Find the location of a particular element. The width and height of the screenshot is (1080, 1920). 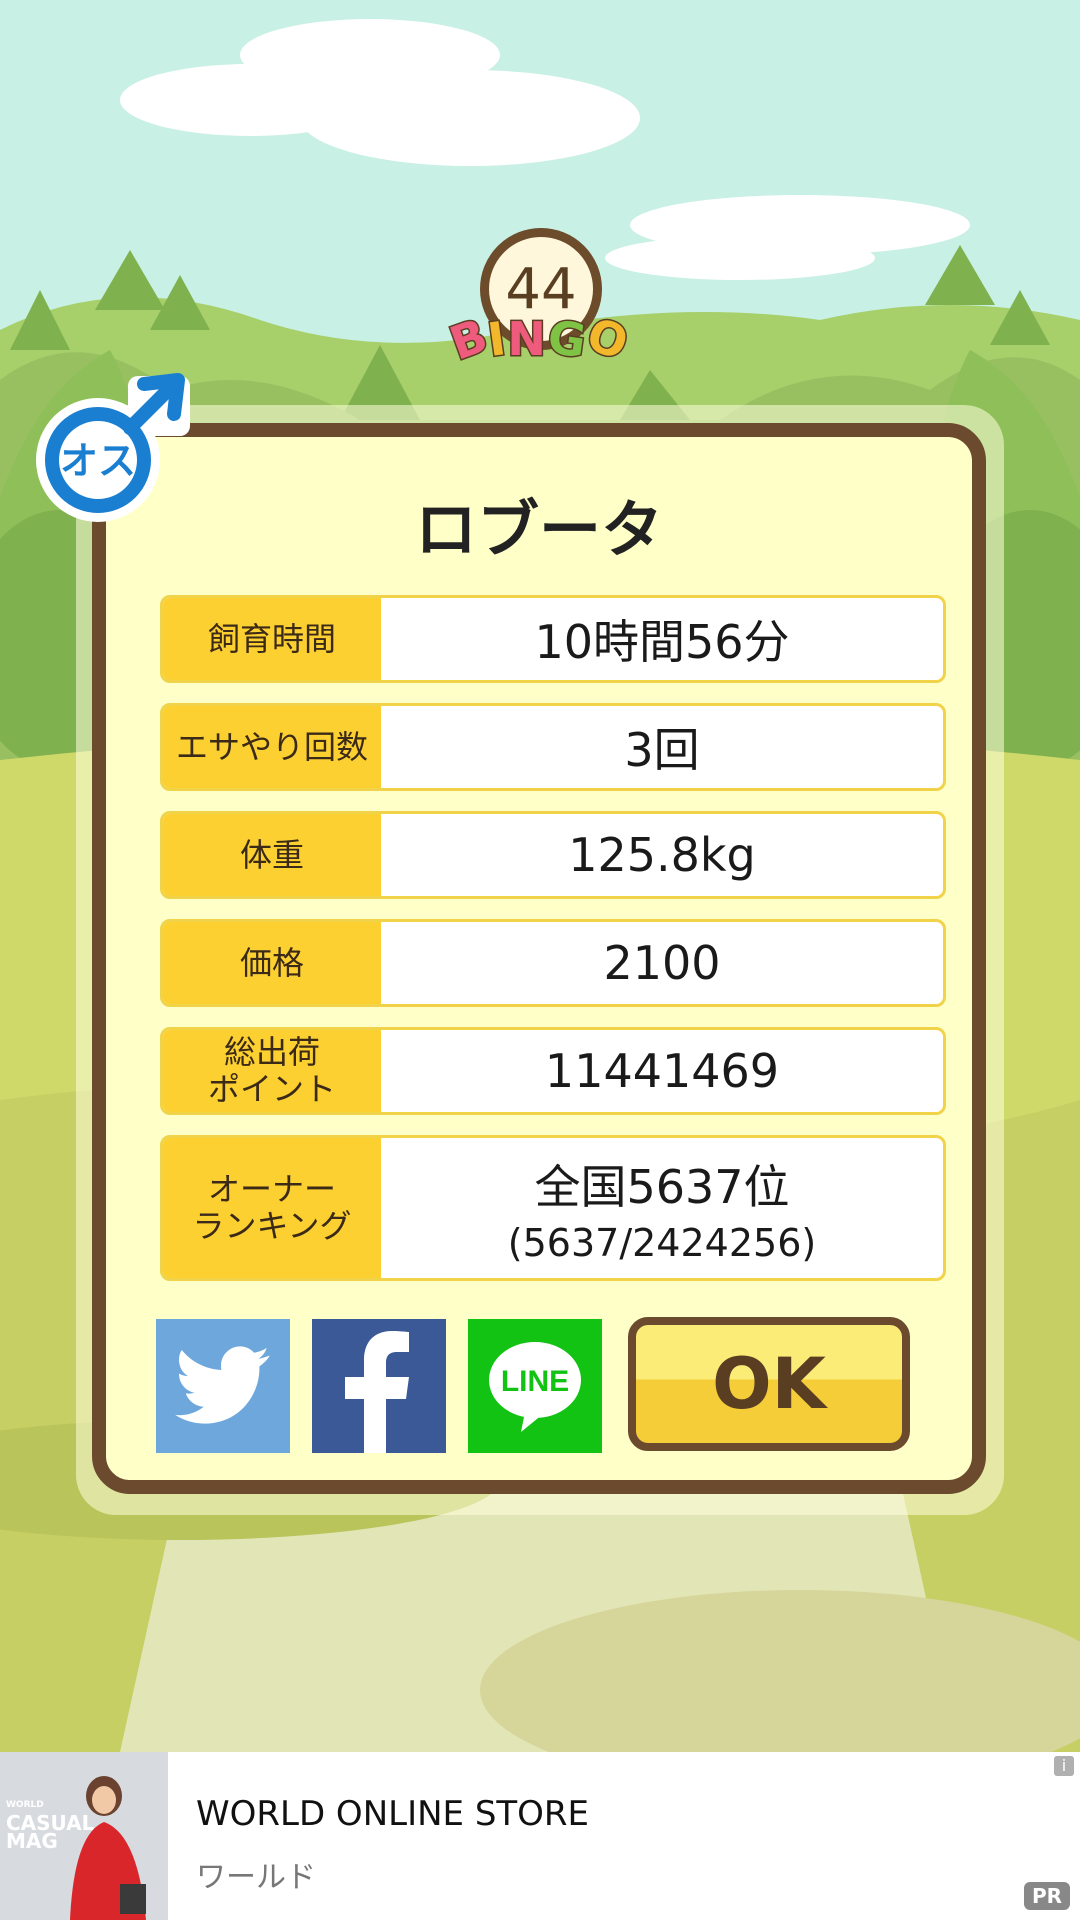

ad-info-icon: i is located at coordinates (1064, 1766).